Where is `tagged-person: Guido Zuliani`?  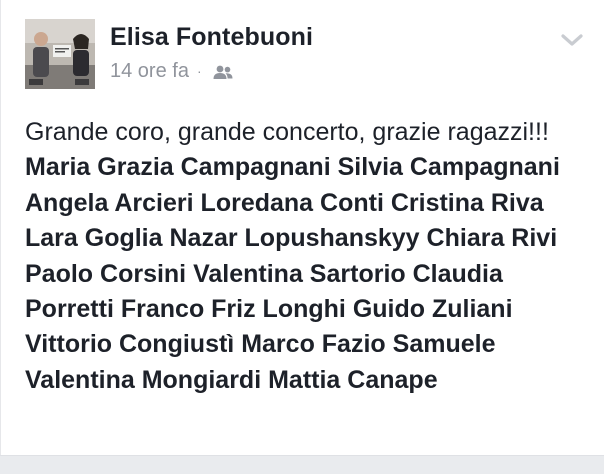
tagged-person: Guido Zuliani is located at coordinates (433, 309).